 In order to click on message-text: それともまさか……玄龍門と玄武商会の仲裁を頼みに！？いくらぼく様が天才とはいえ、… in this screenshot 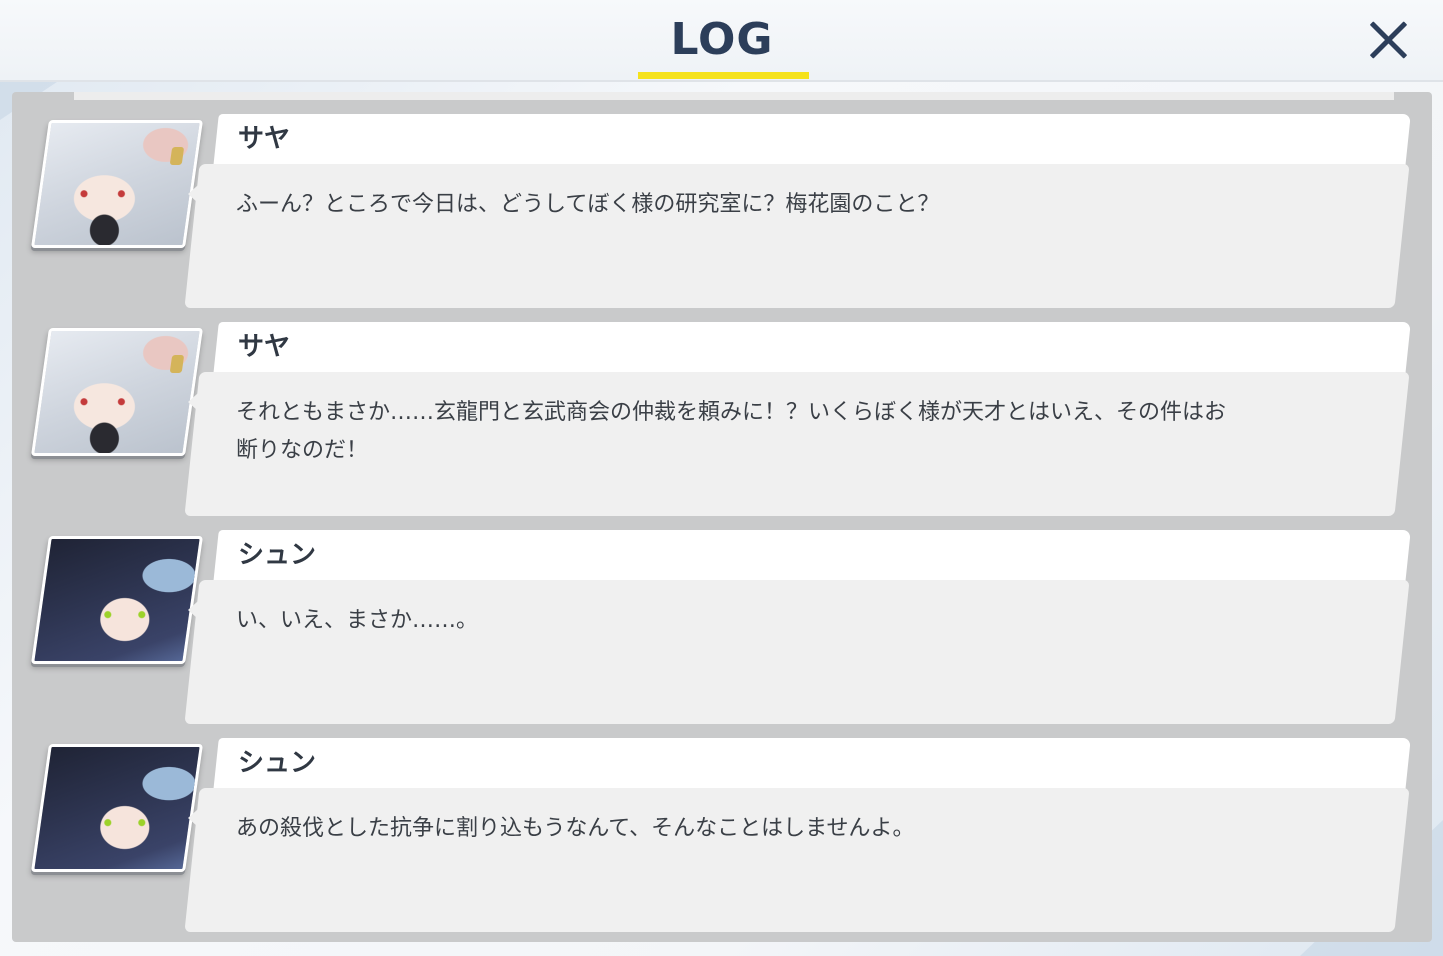, I will do `click(731, 431)`.